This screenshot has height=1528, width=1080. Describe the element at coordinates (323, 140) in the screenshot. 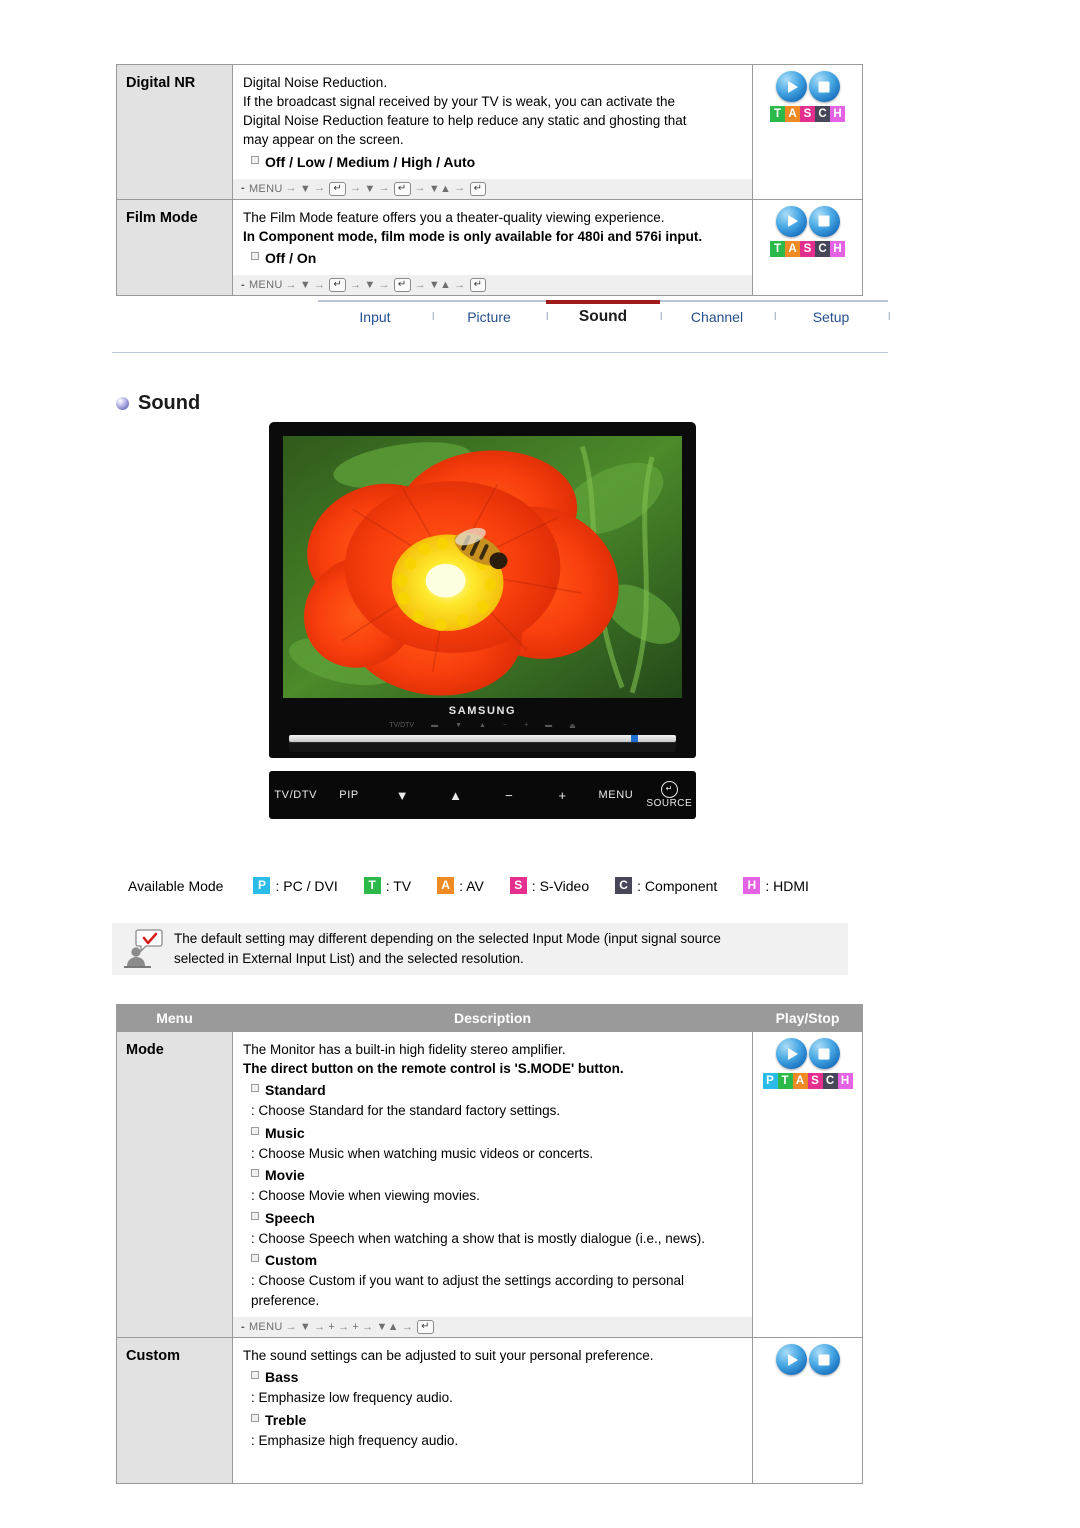

I see `desc-line: may appear on the screen.` at that location.